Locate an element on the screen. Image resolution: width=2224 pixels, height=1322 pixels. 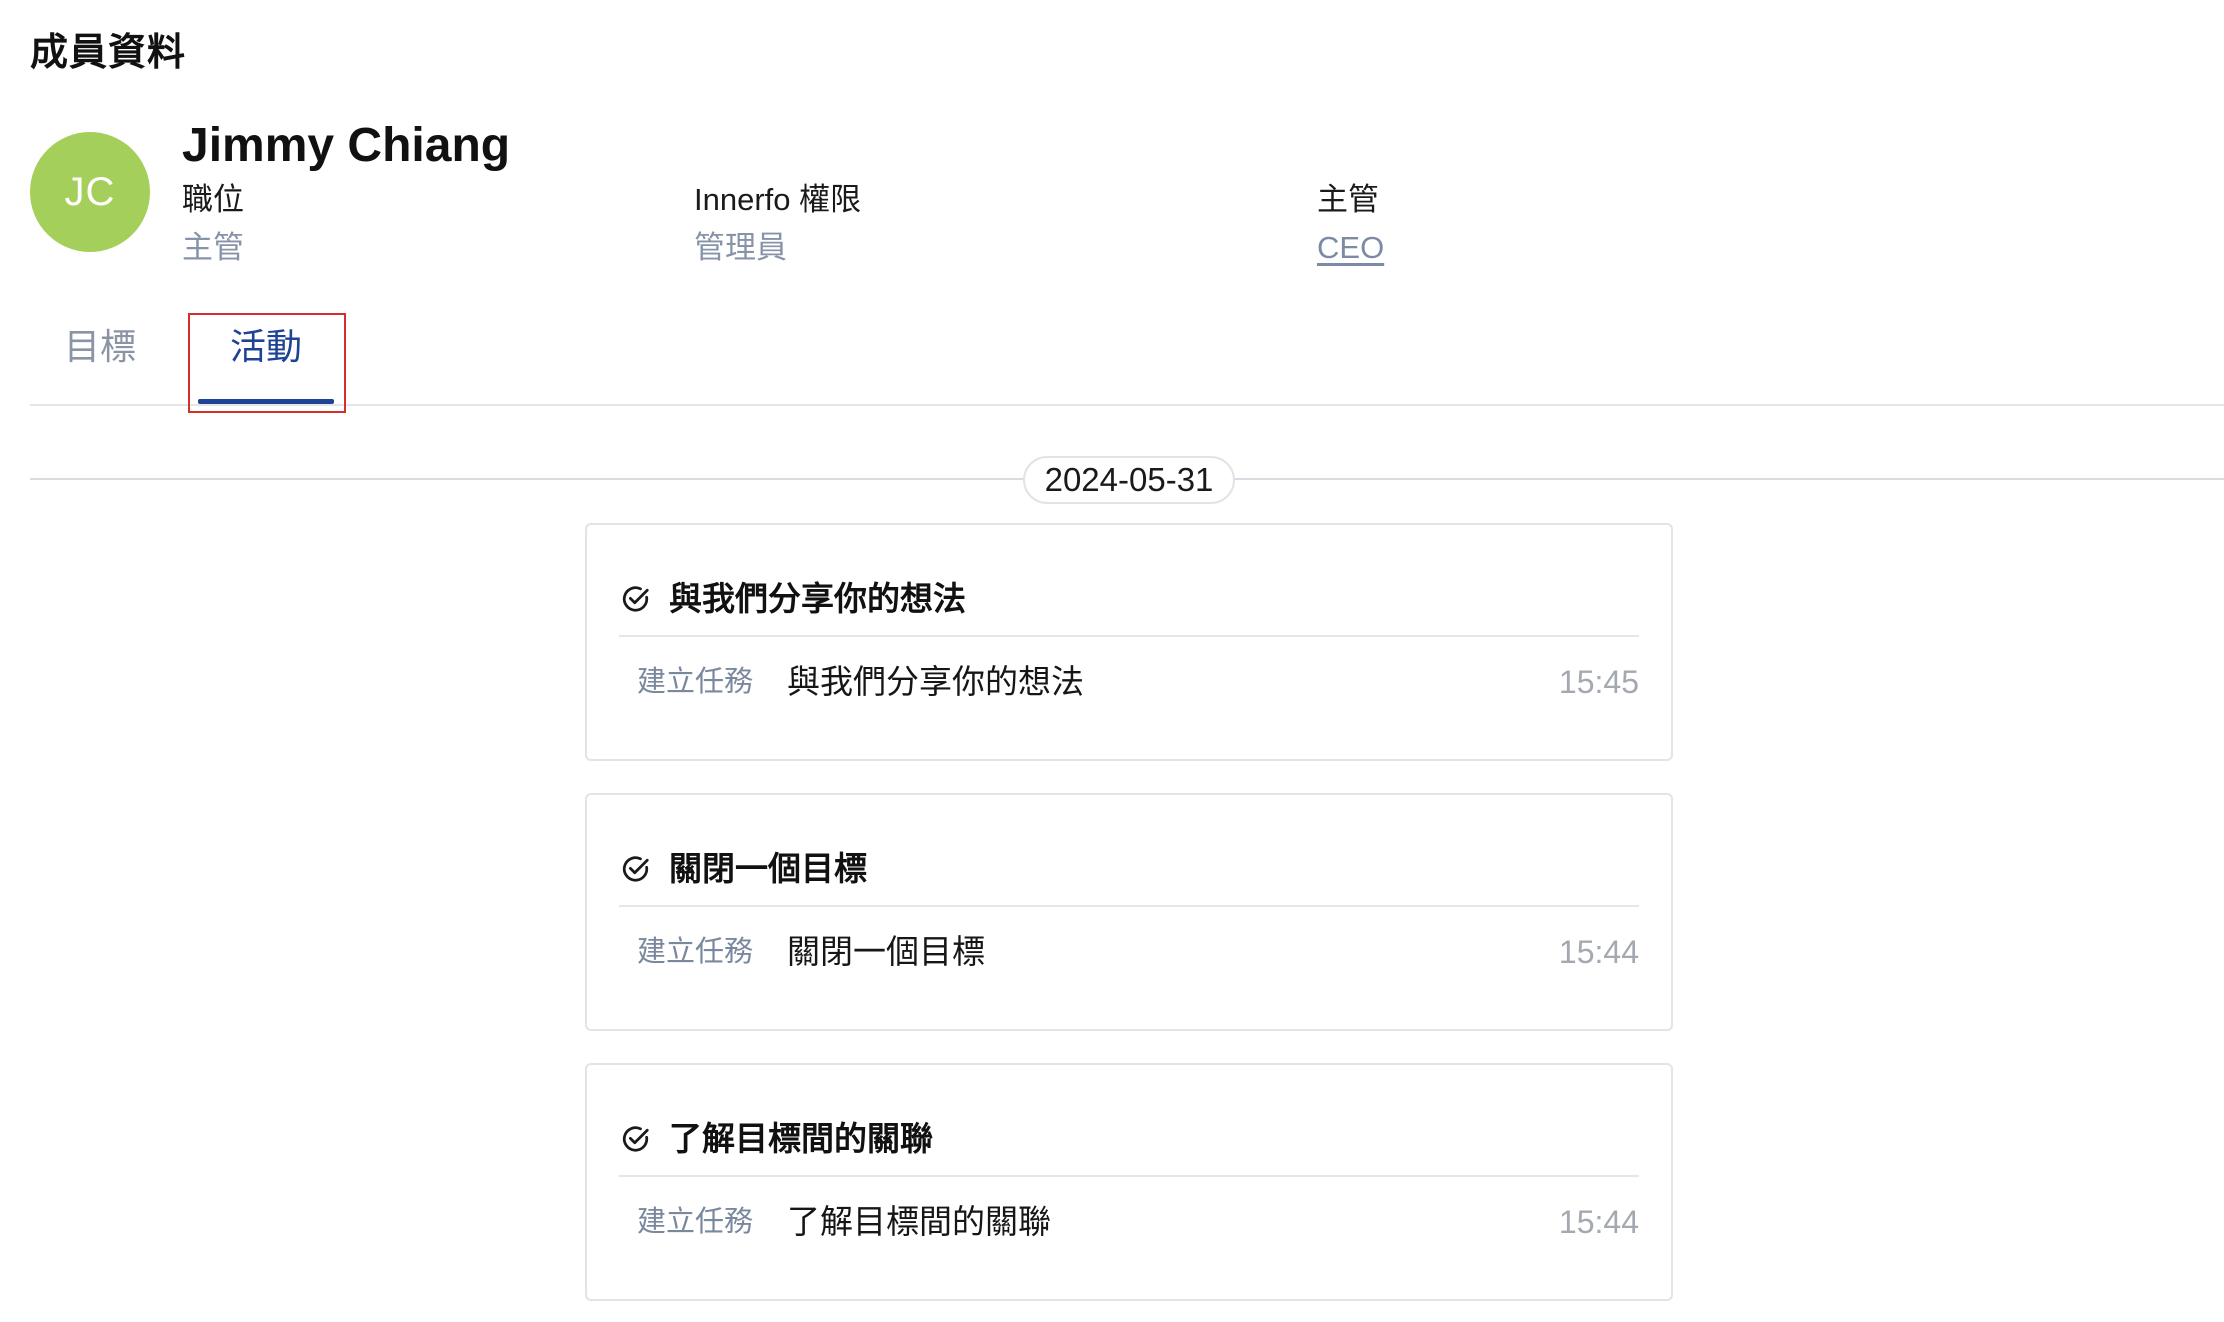
page-title: 成員資料 is located at coordinates (108, 53).